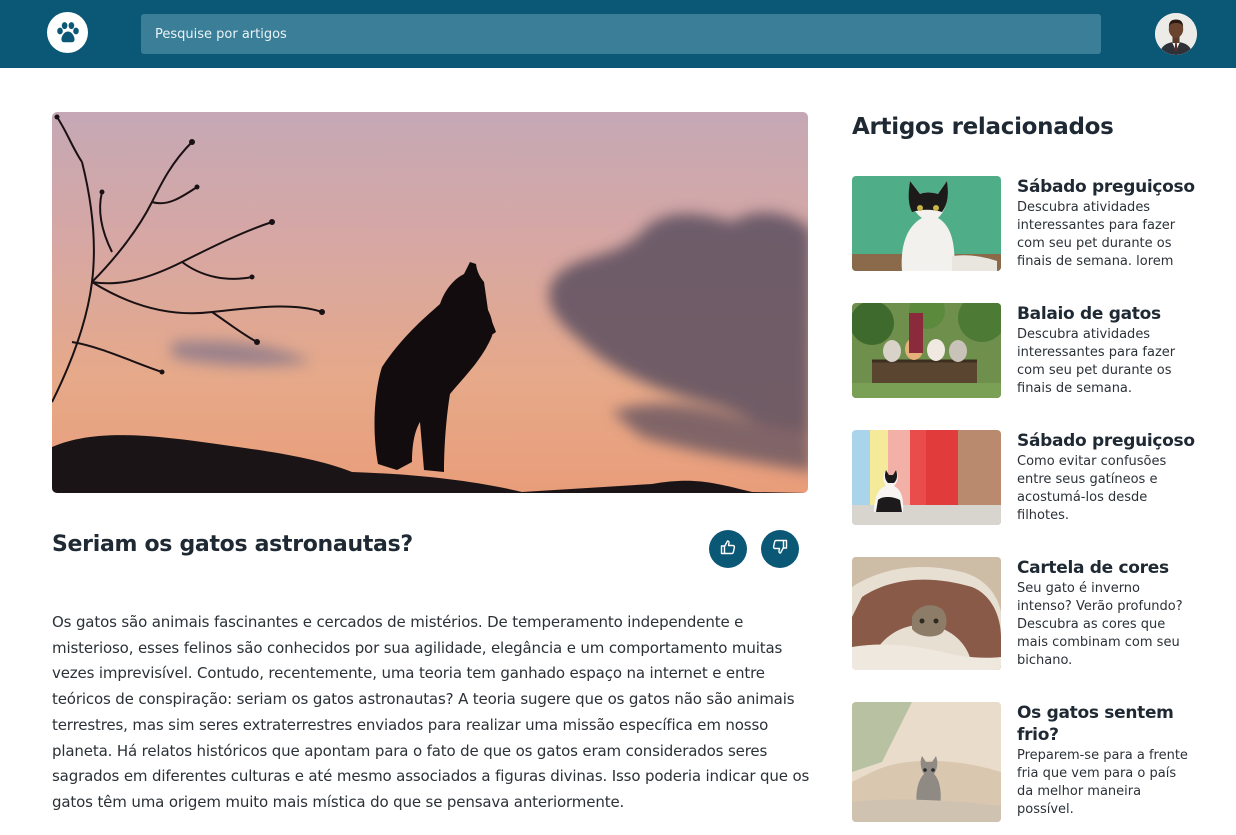 This screenshot has height=835, width=1236. I want to click on cat-thumbnail, so click(926, 223).